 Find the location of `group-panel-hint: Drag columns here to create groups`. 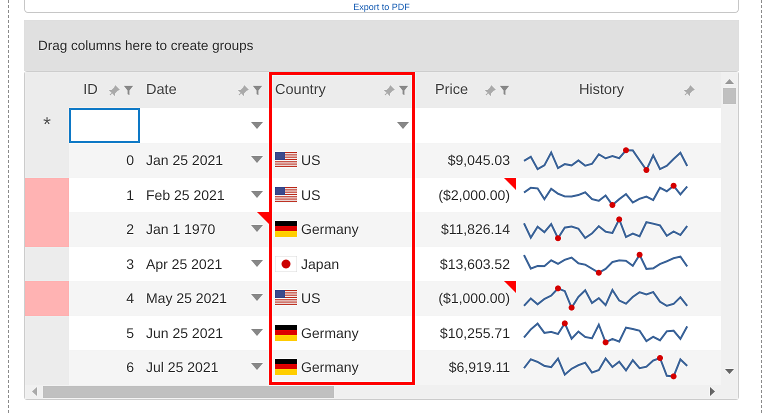

group-panel-hint: Drag columns here to create groups is located at coordinates (146, 45).